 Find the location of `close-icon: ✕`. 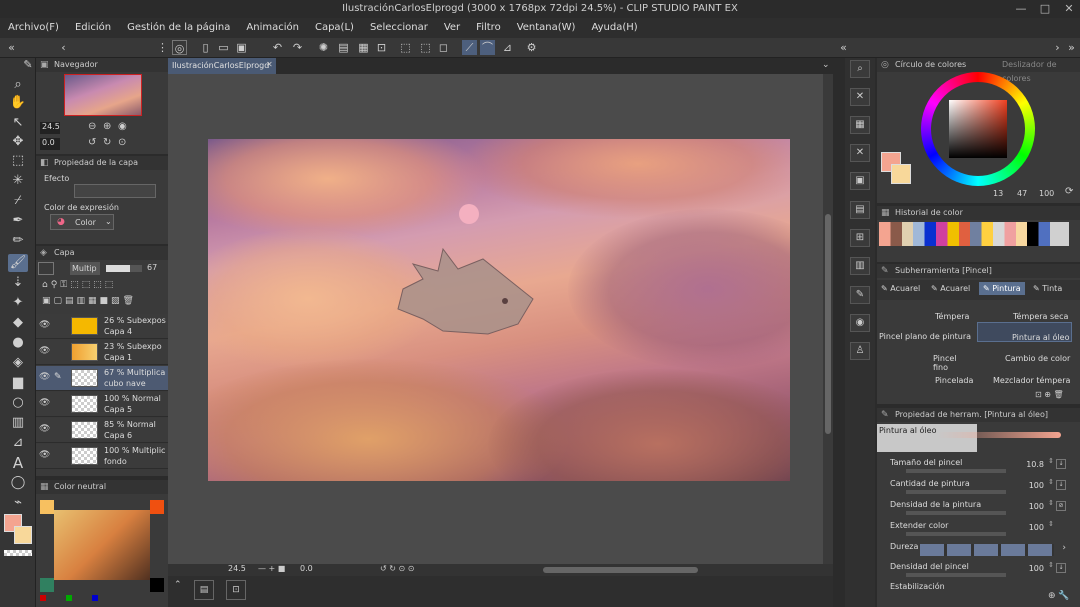

close-icon: ✕ is located at coordinates (1069, 9).